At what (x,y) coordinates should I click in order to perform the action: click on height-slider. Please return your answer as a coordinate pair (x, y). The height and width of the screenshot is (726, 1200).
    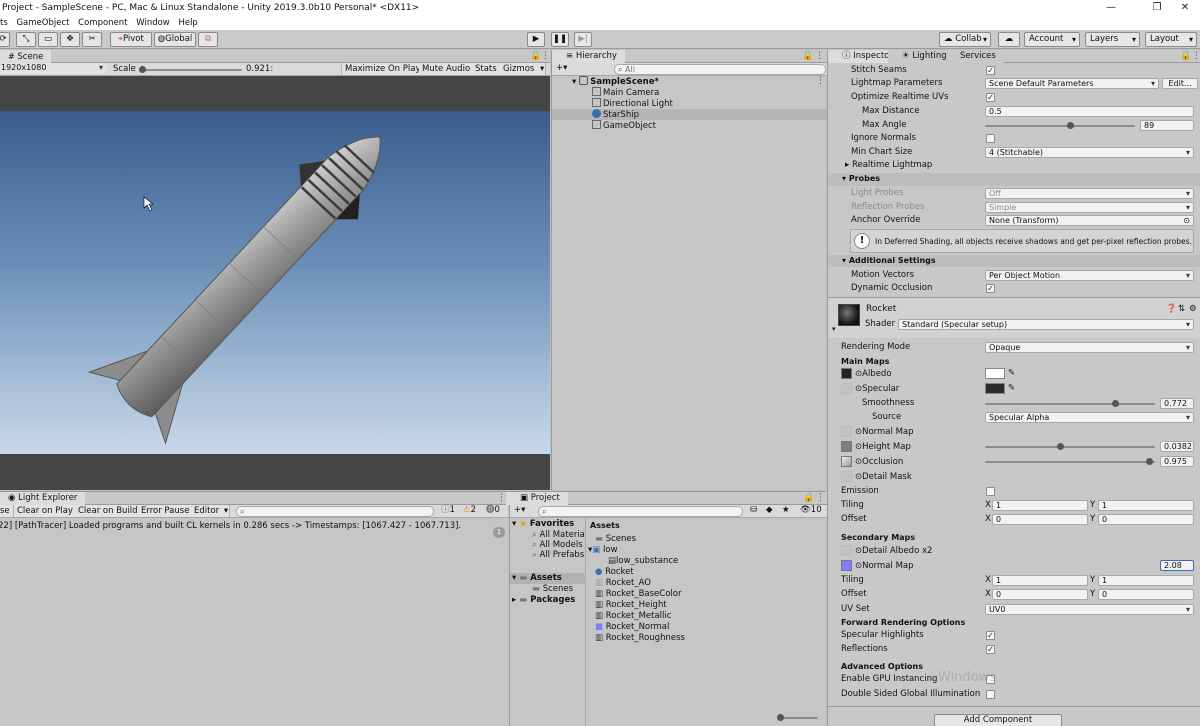
    Looking at the image, I should click on (1070, 447).